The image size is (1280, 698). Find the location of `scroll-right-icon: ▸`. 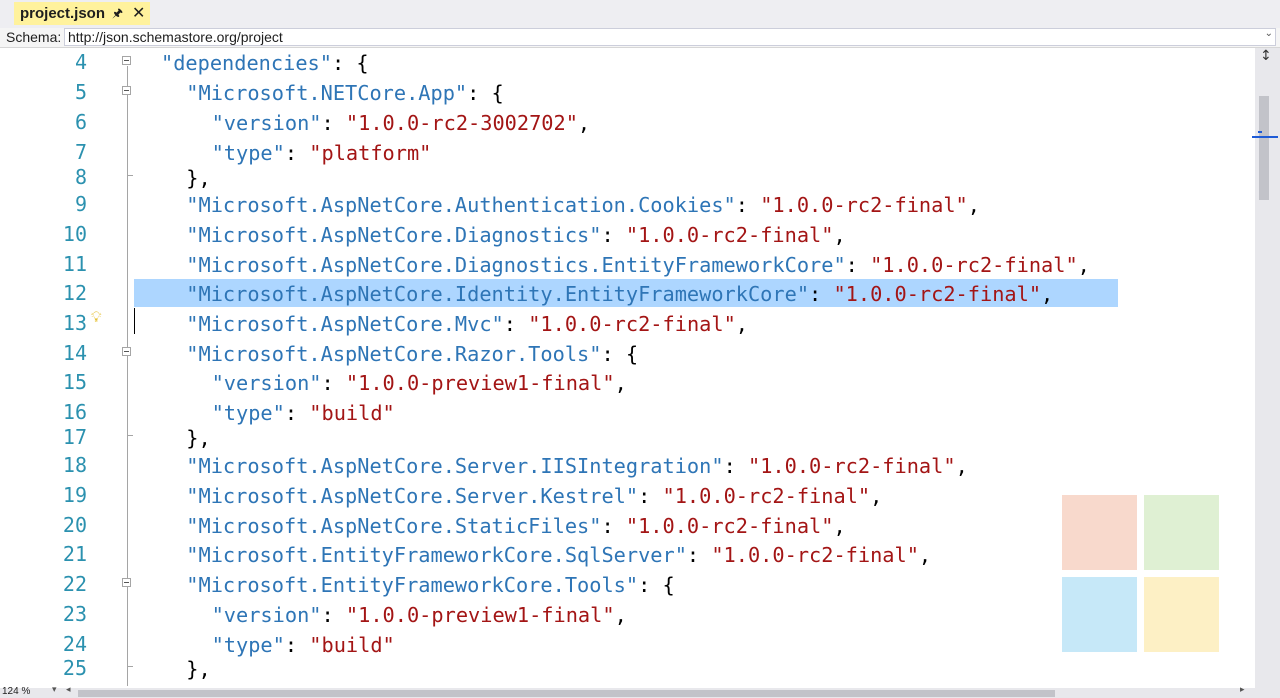

scroll-right-icon: ▸ is located at coordinates (1242, 690).